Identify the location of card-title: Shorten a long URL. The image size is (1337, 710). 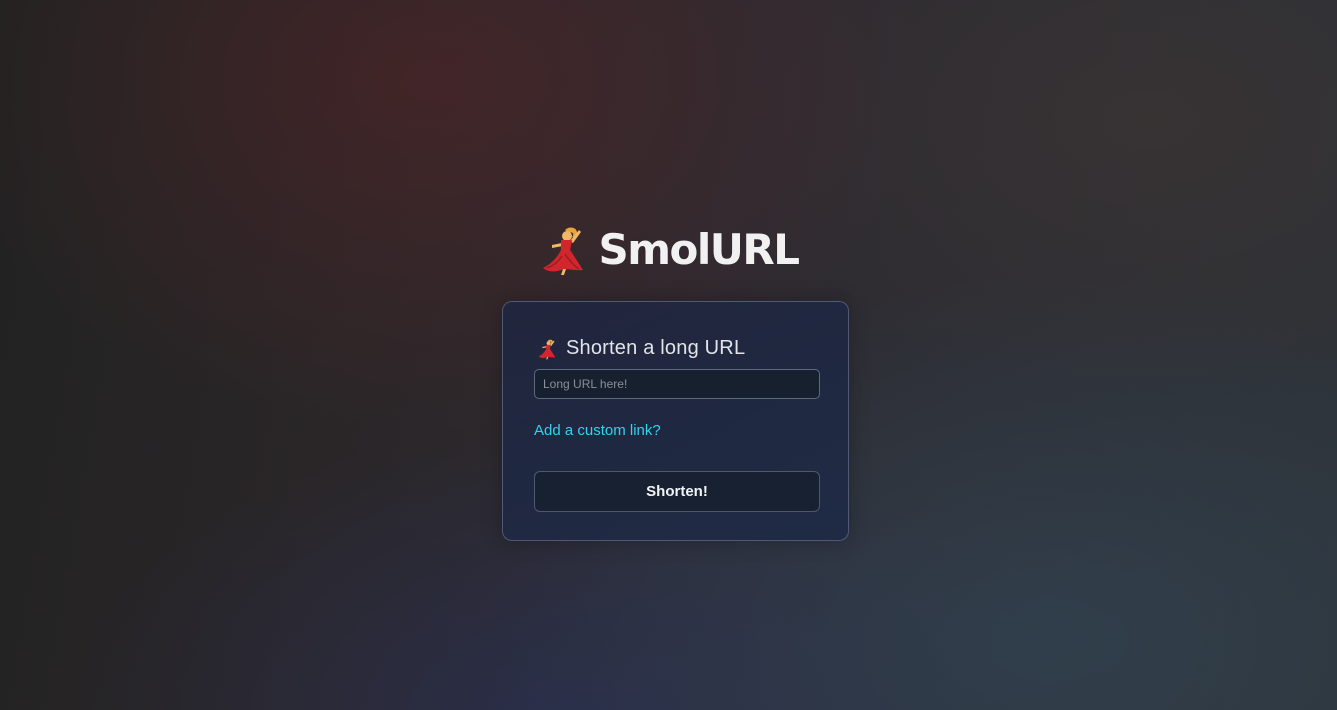
(656, 348).